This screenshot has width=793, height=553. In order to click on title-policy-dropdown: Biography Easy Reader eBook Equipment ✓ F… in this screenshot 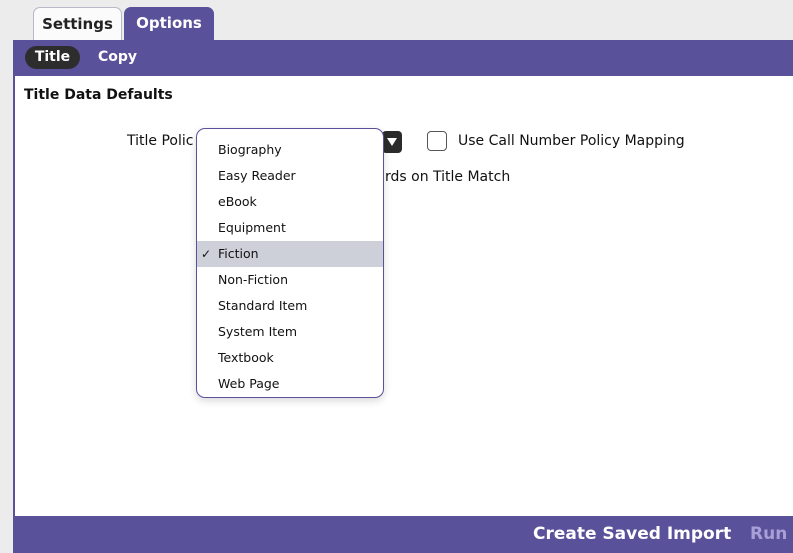, I will do `click(290, 263)`.